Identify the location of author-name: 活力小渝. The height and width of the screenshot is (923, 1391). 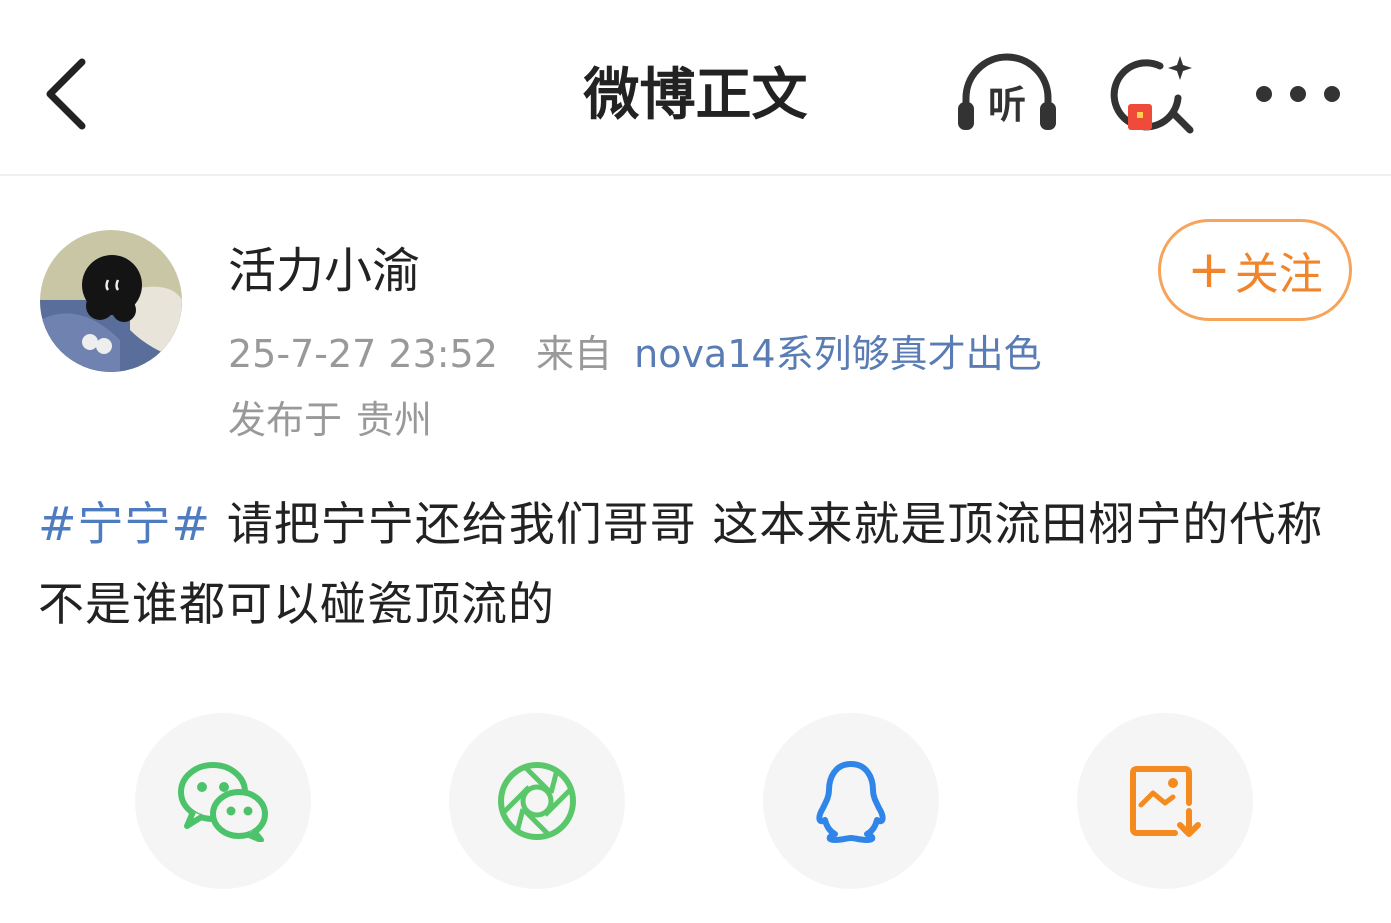
(324, 271).